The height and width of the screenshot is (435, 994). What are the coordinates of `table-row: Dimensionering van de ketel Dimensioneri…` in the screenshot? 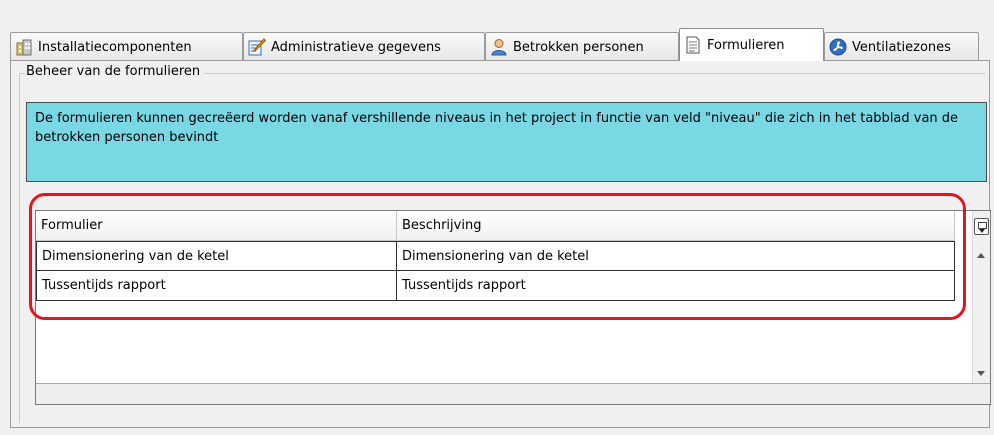 It's located at (495, 256).